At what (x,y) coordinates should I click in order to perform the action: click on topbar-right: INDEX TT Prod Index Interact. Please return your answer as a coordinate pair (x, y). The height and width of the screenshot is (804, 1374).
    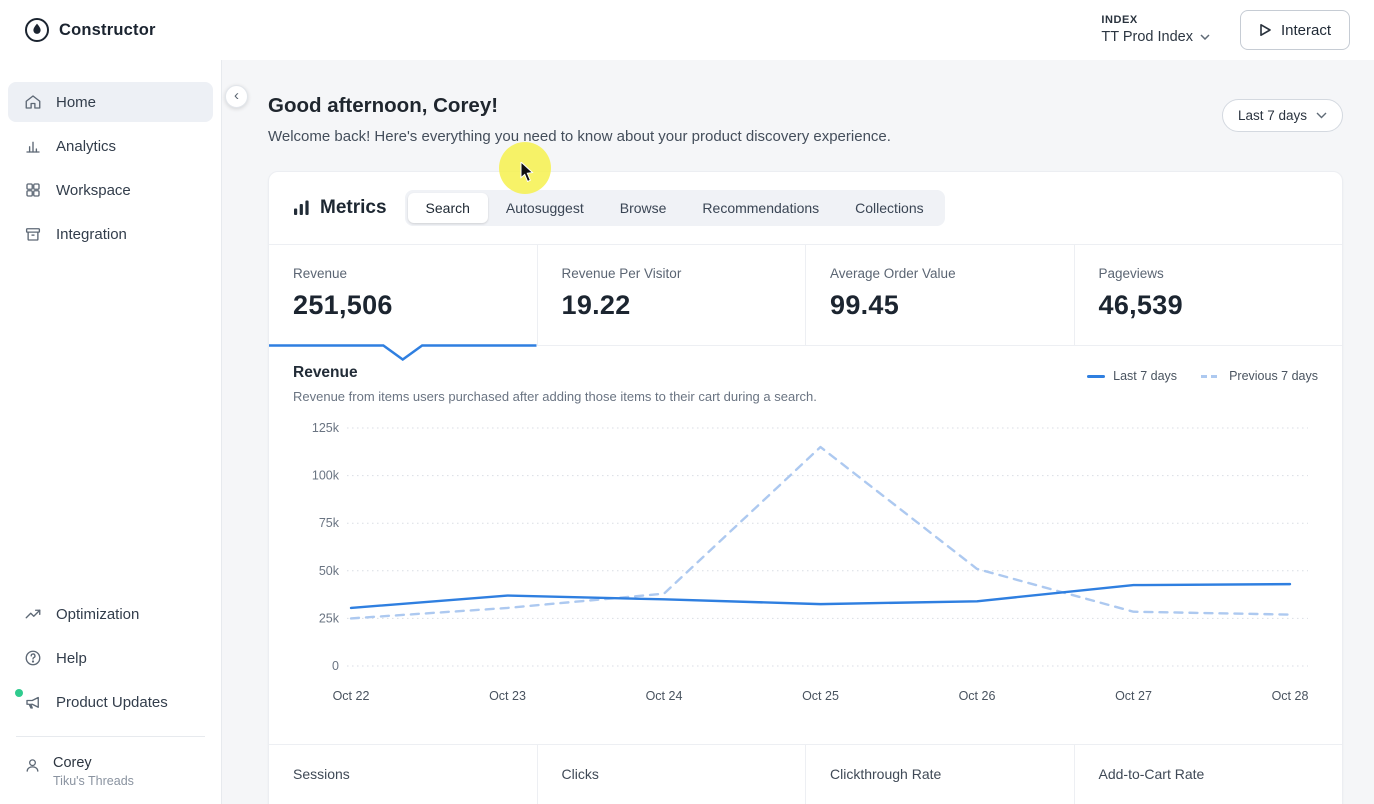
    Looking at the image, I should click on (1225, 30).